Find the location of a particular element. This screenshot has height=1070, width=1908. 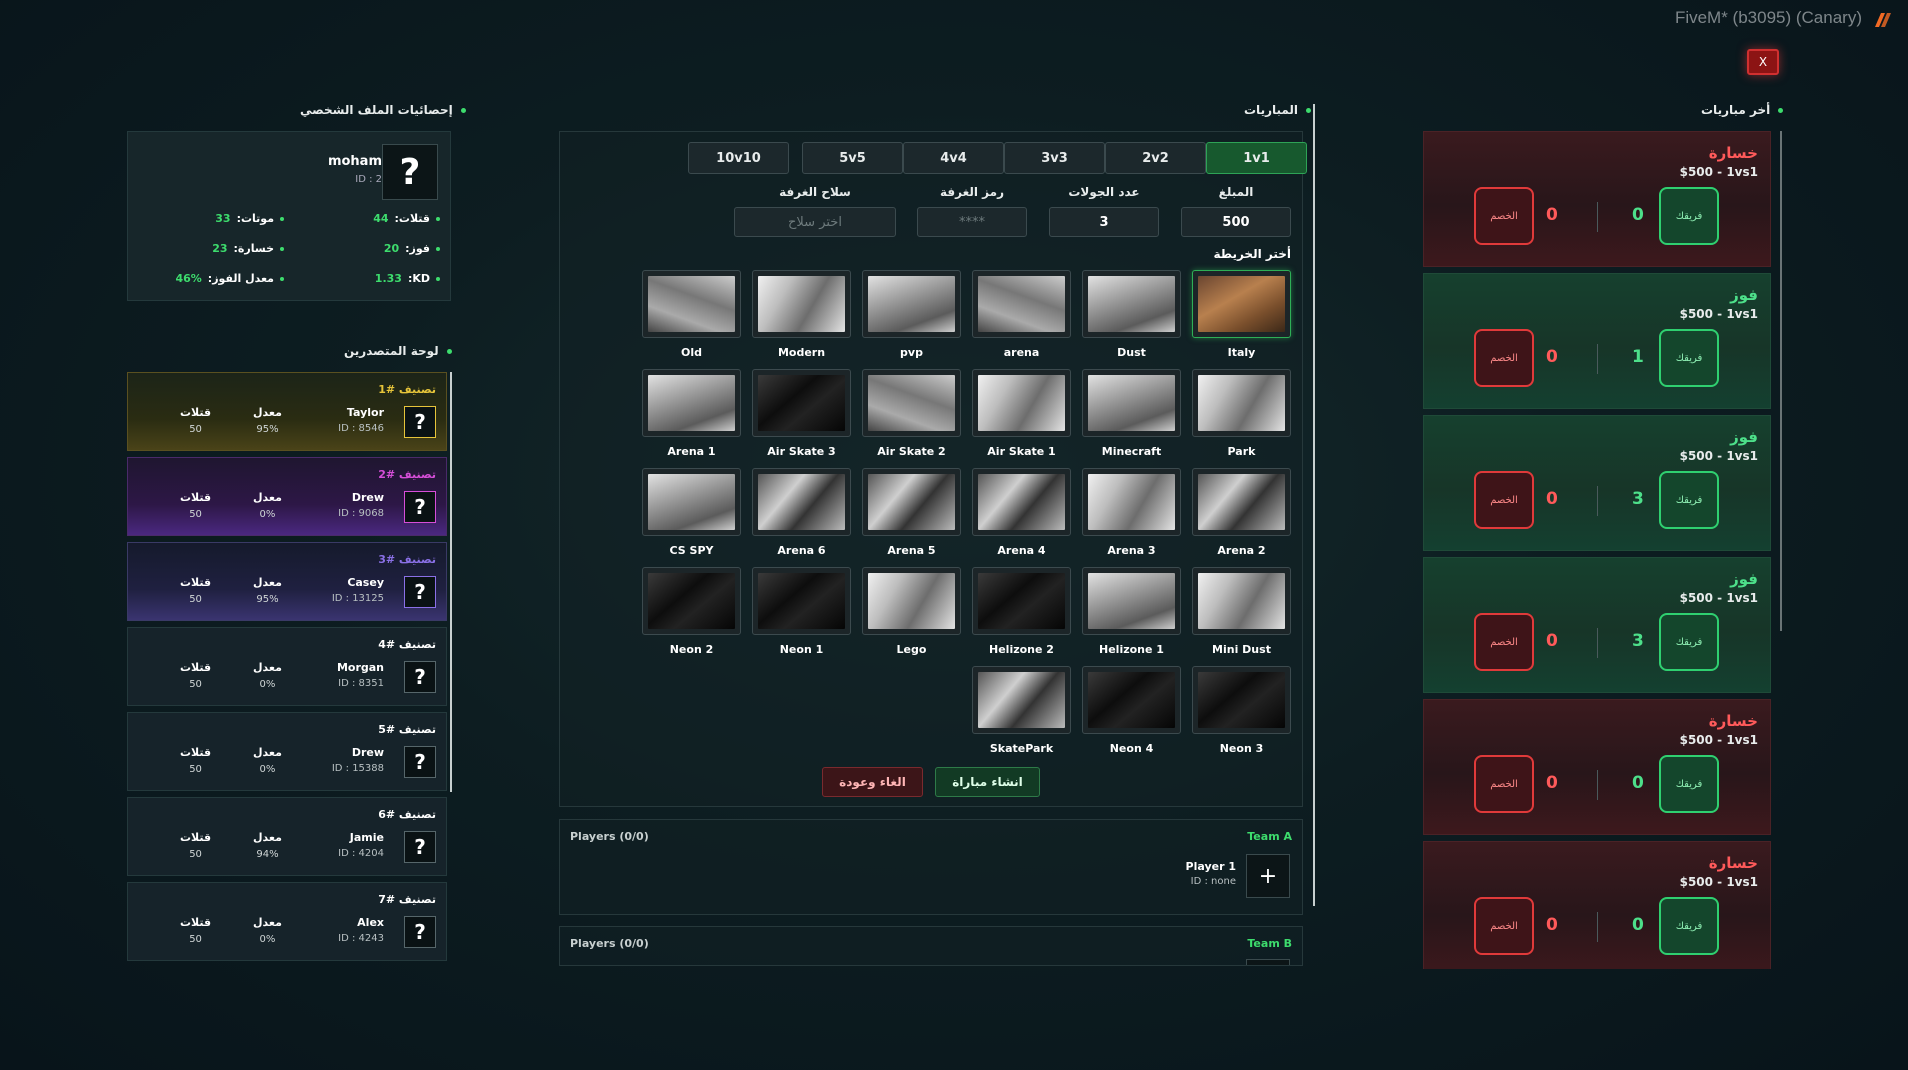

match-result: فوز is located at coordinates (1744, 579).